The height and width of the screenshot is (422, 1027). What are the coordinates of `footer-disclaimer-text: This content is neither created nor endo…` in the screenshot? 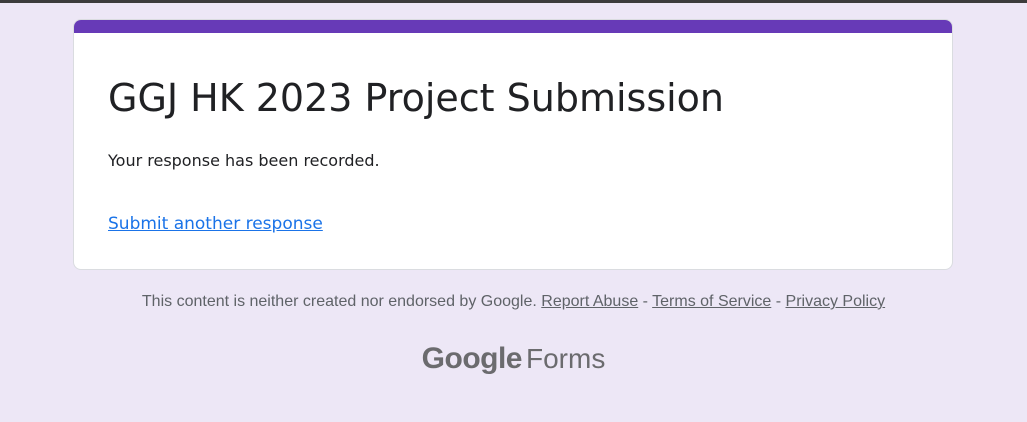 It's located at (339, 301).